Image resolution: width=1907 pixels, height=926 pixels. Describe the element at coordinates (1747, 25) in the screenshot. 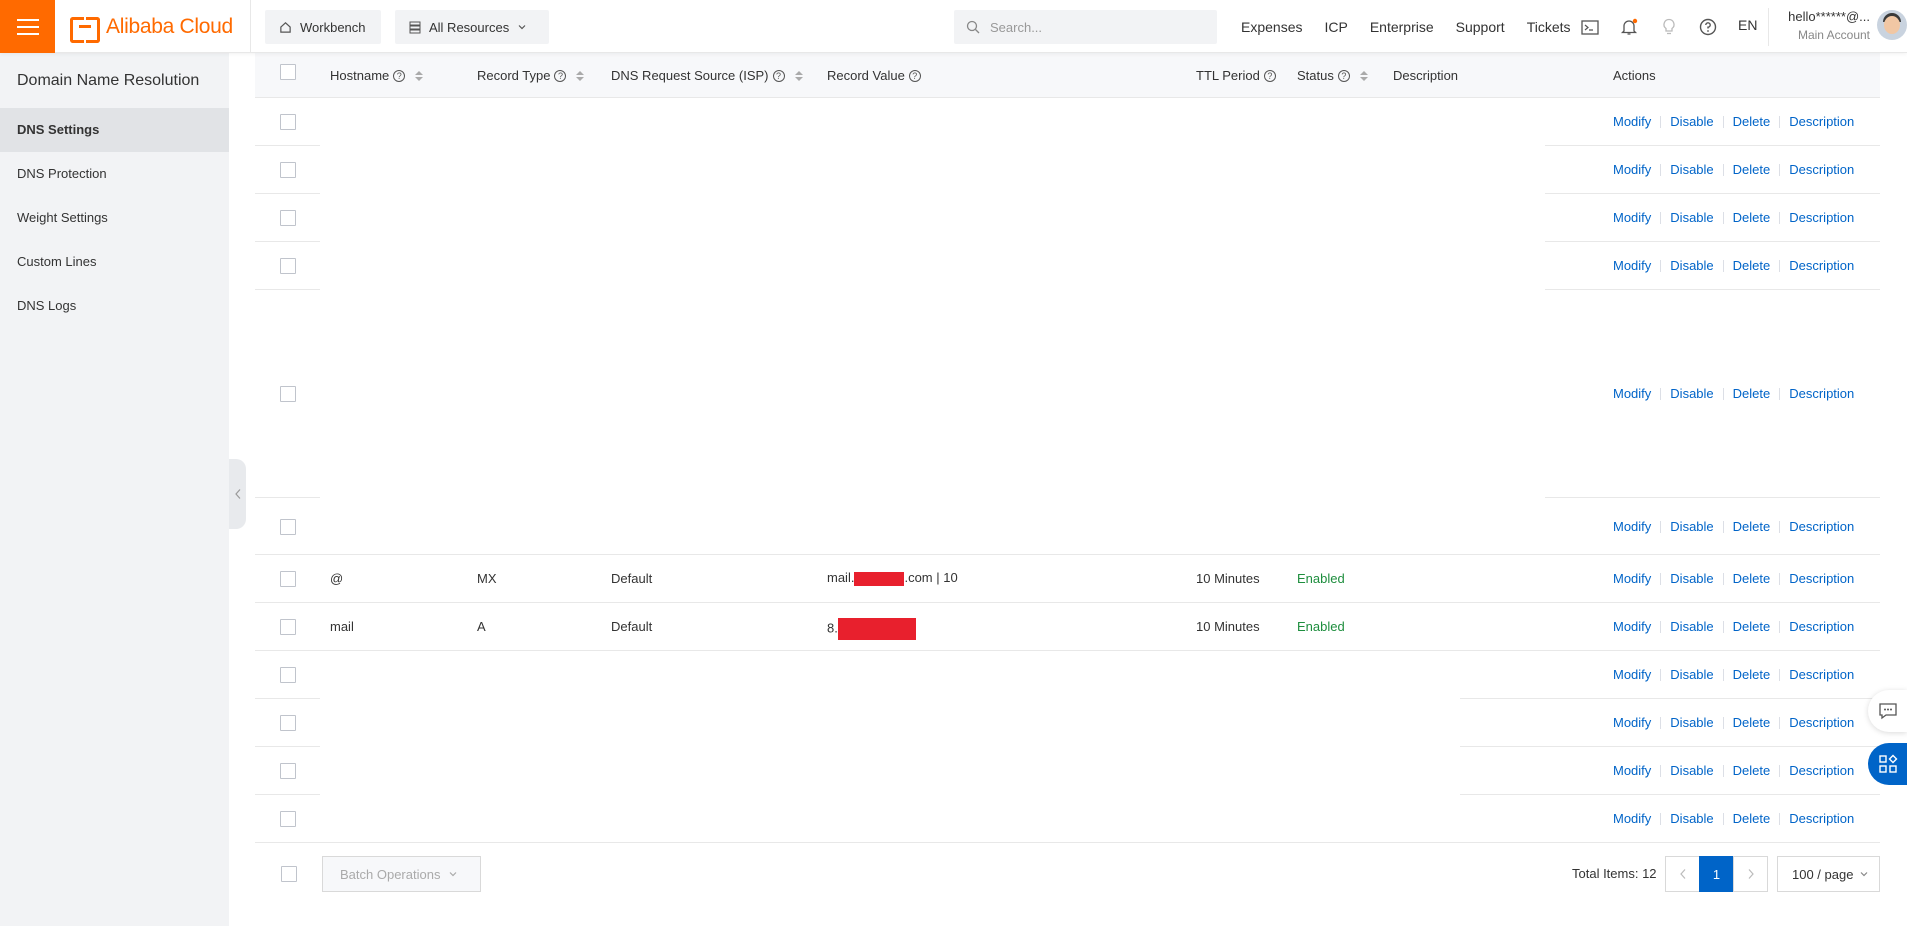

I see `language-switcher: EN` at that location.